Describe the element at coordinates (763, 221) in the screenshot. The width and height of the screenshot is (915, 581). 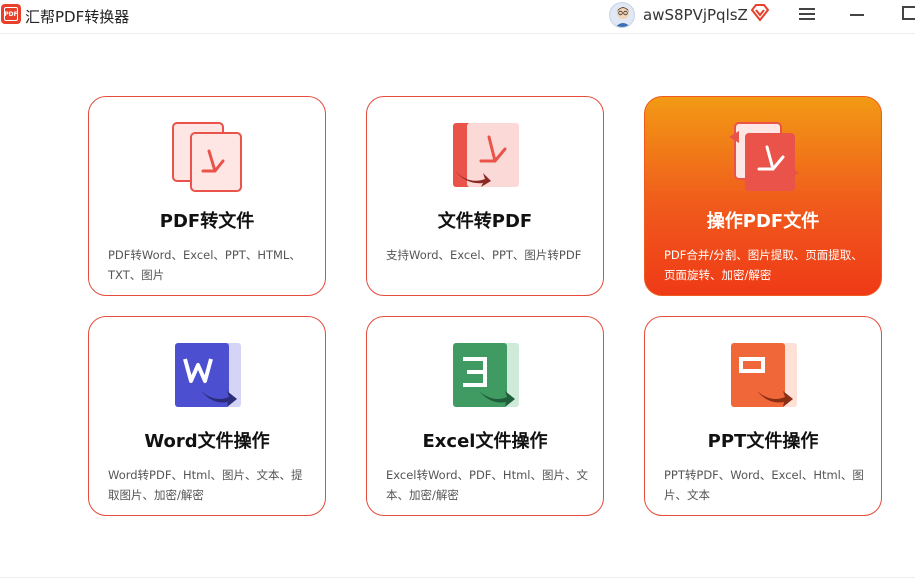
I see `card-title: 操作PDF文件` at that location.